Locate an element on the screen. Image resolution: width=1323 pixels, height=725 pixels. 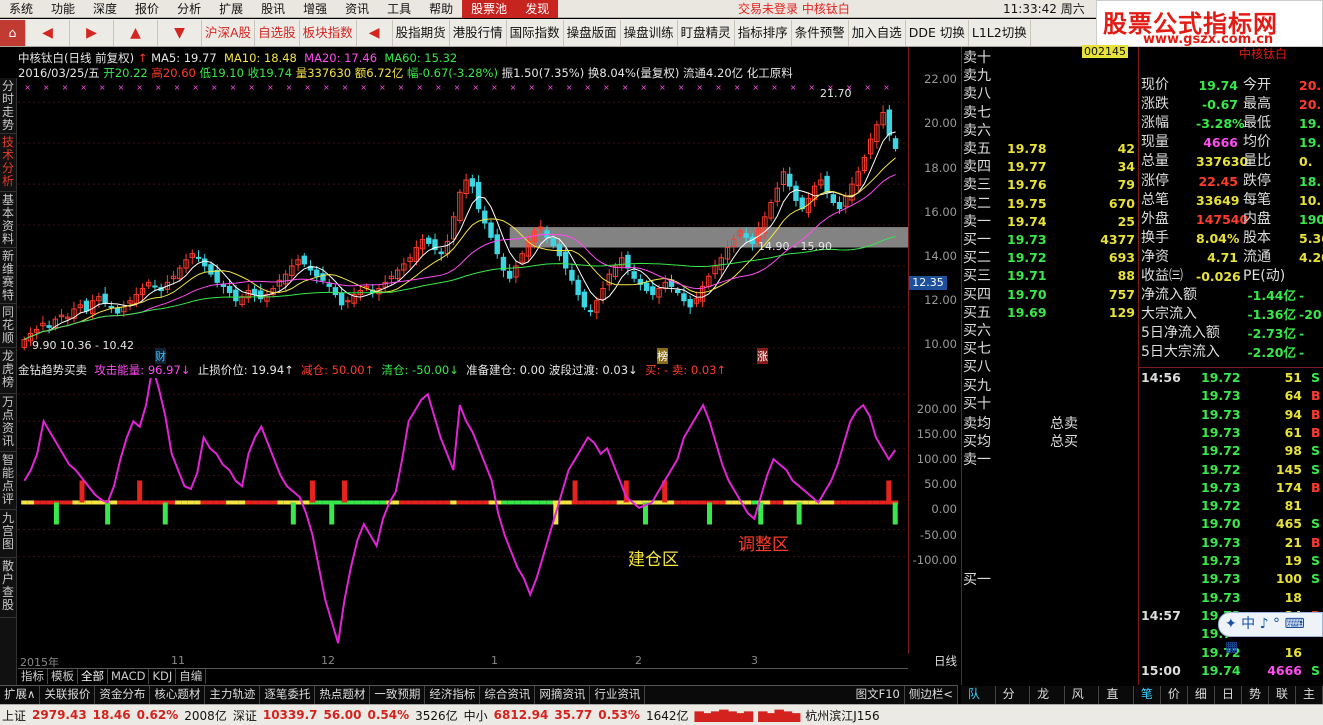
bid-row: 买十 is located at coordinates (1050, 404).